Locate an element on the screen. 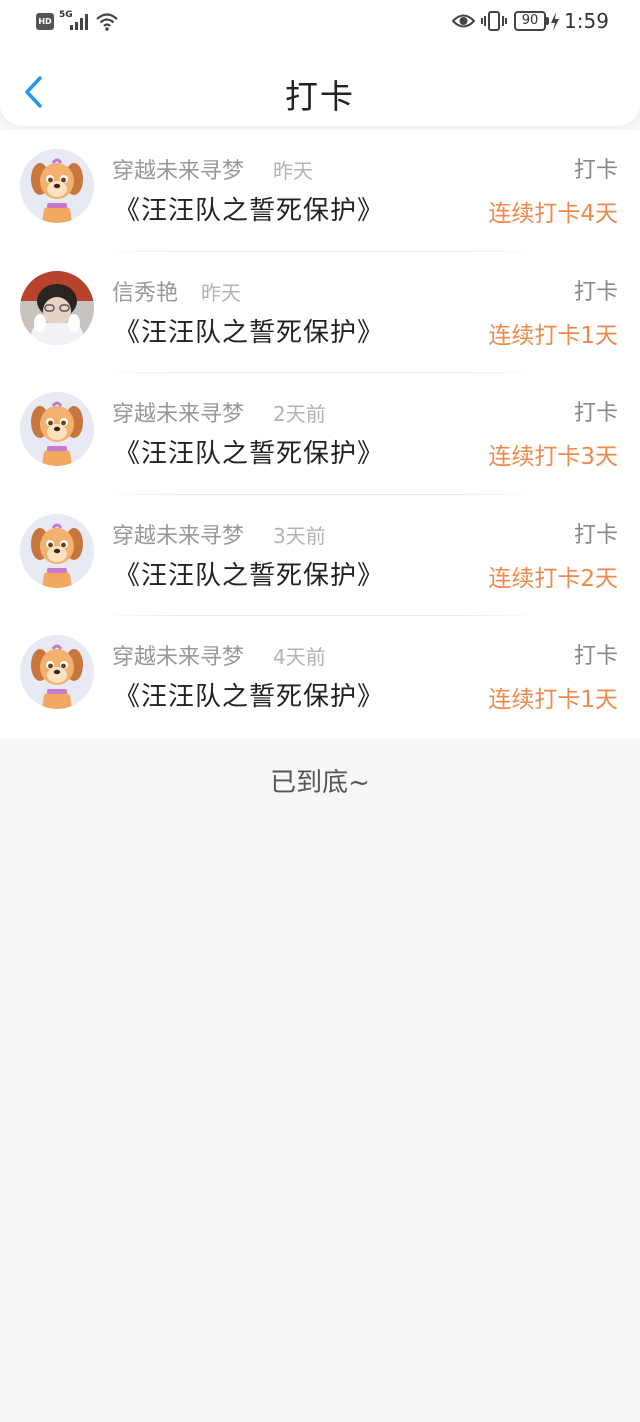 Image resolution: width=640 pixels, height=1422 pixels. charging-icon is located at coordinates (555, 21).